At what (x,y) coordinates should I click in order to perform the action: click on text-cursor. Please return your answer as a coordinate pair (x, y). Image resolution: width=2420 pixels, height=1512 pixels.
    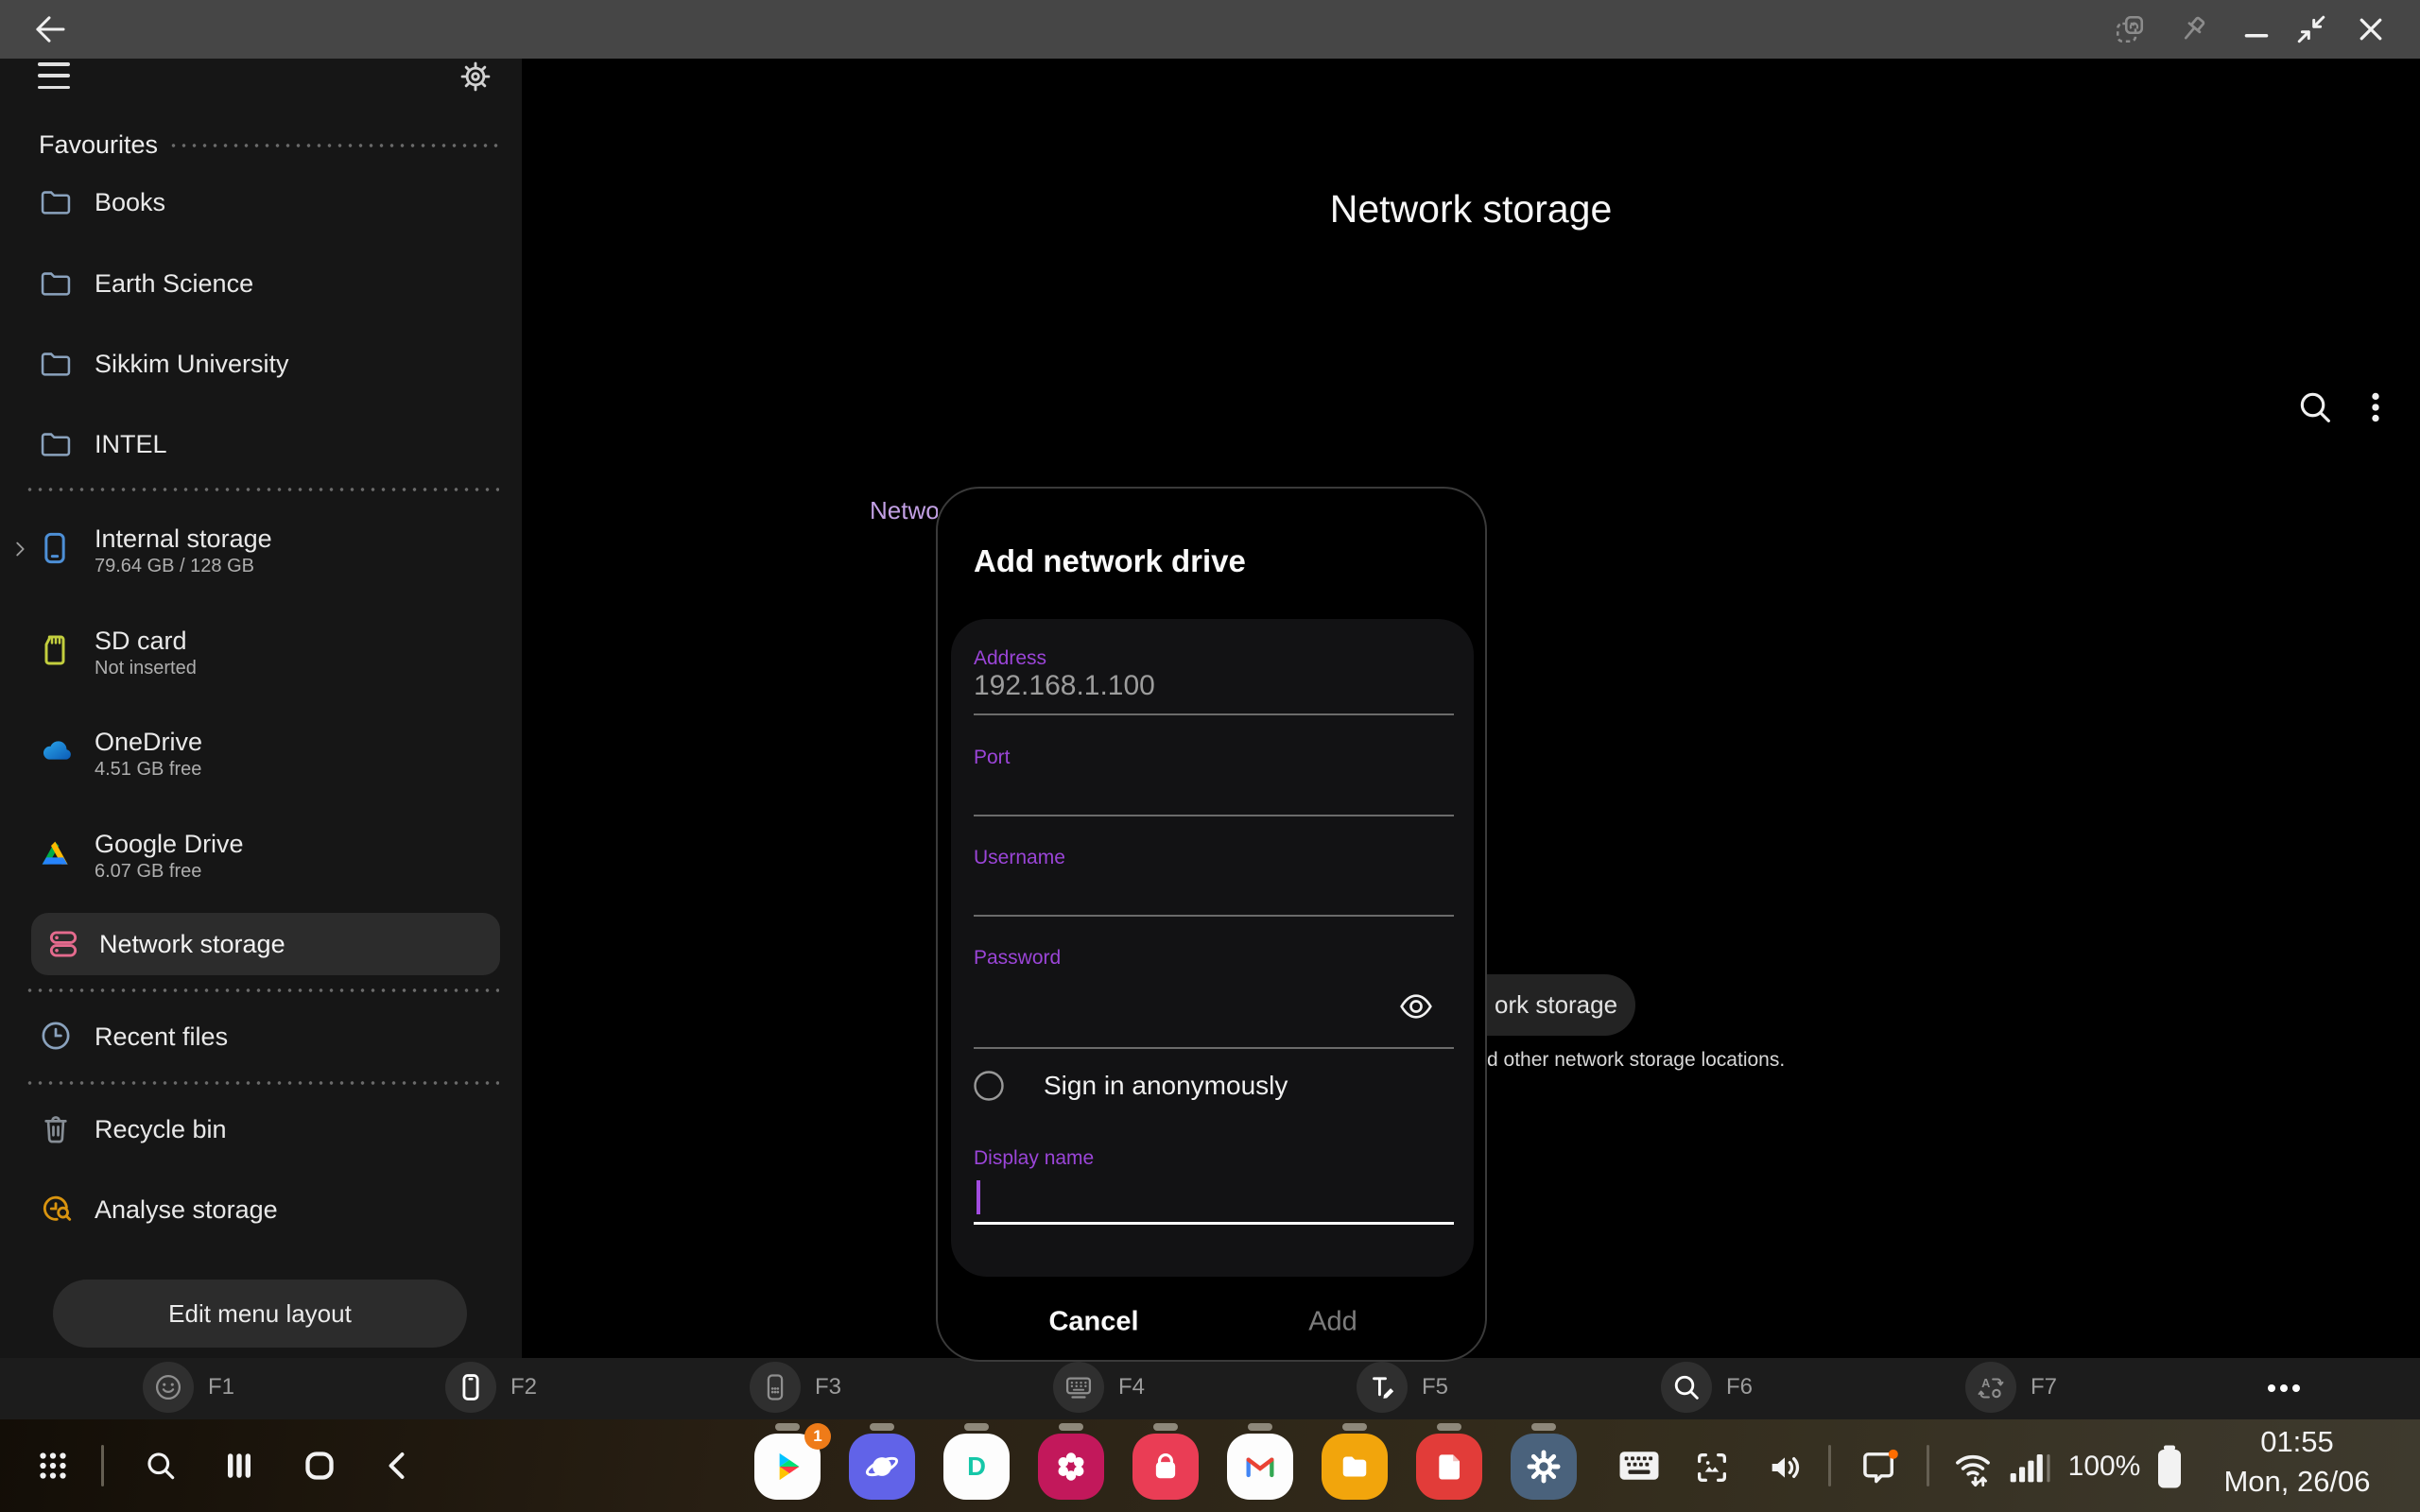
    Looking at the image, I should click on (978, 1197).